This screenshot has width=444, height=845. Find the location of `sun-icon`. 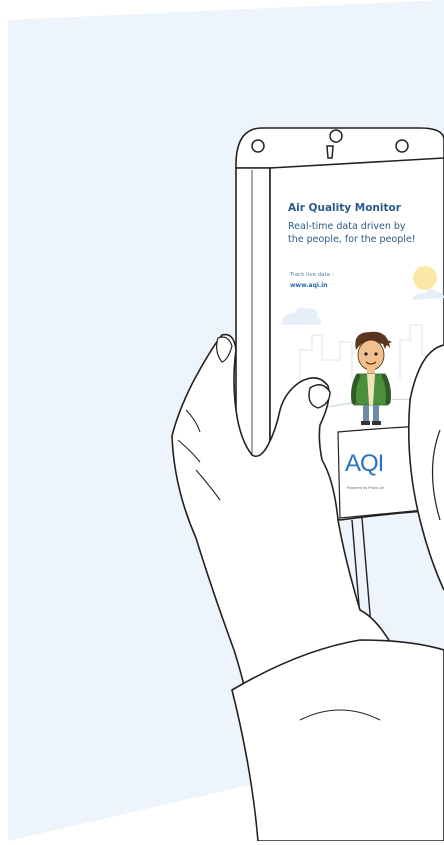

sun-icon is located at coordinates (425, 278).